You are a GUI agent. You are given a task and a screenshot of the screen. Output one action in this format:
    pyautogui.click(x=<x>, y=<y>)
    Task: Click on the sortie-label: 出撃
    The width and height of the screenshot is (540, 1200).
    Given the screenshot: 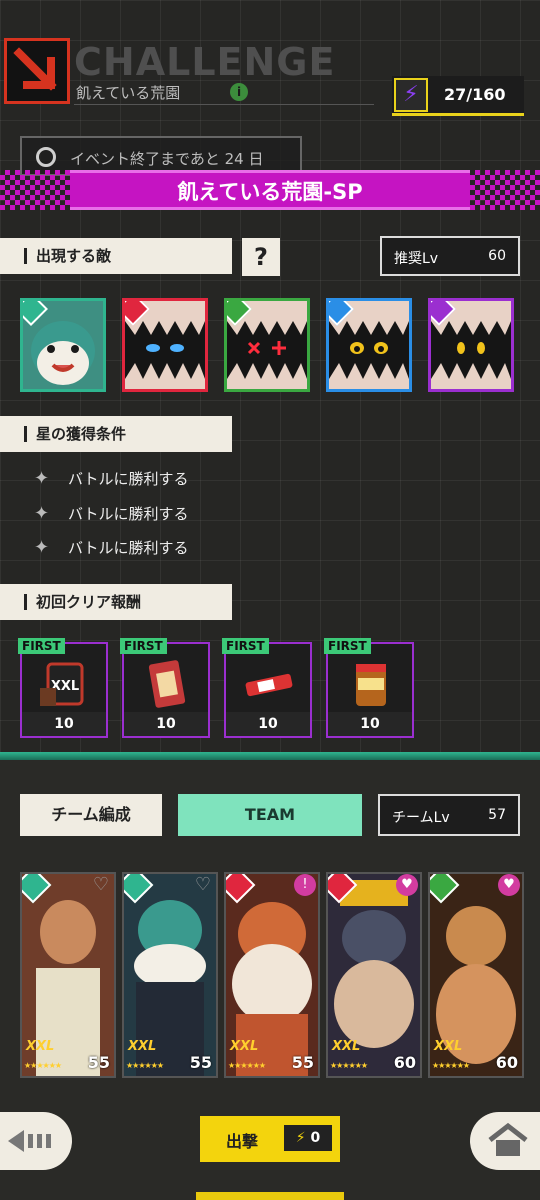 What is the action you would take?
    pyautogui.click(x=242, y=1141)
    